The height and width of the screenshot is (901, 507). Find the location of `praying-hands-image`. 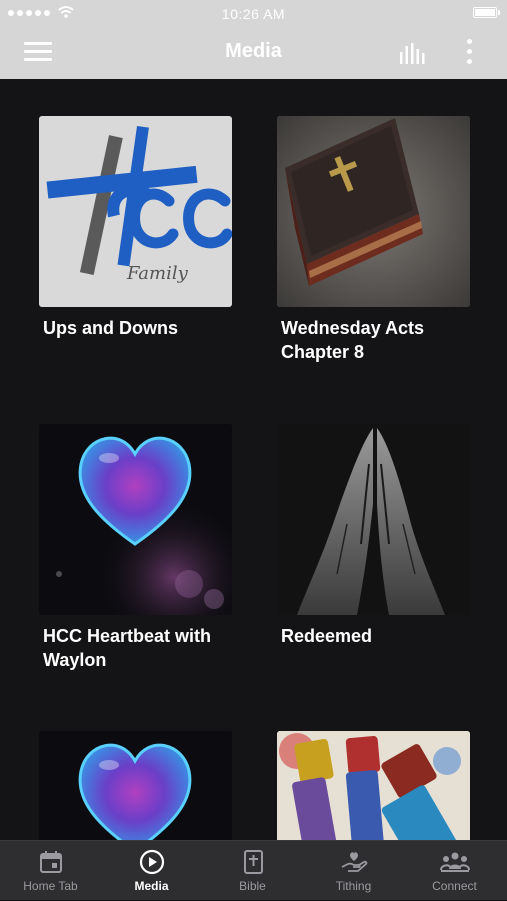

praying-hands-image is located at coordinates (373, 519).